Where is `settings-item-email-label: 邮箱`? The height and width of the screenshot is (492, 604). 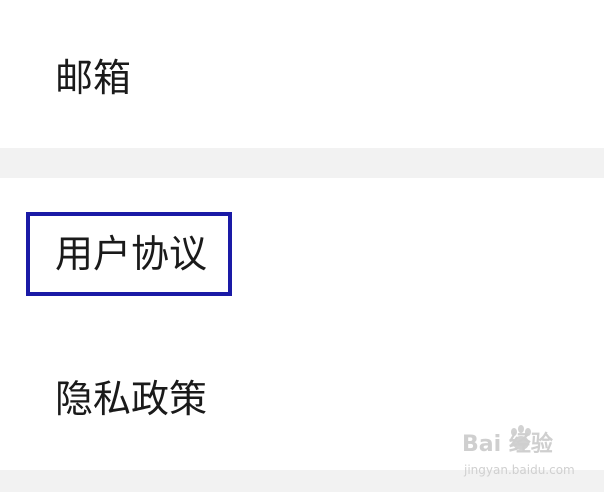
settings-item-email-label: 邮箱 is located at coordinates (93, 78).